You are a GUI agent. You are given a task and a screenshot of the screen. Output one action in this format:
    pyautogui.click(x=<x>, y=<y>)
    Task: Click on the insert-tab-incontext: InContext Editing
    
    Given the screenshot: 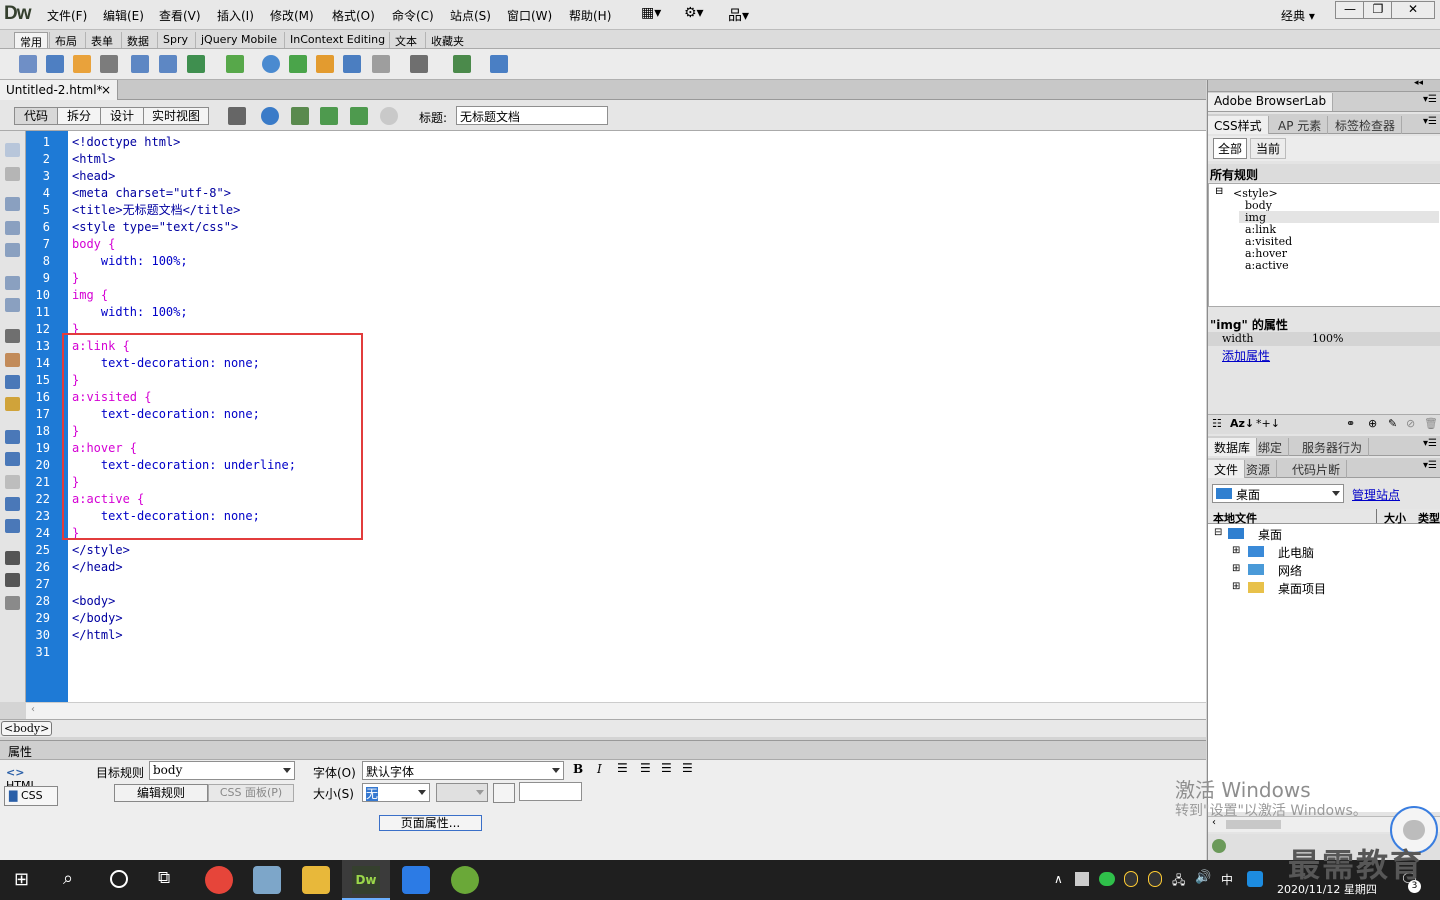 What is the action you would take?
    pyautogui.click(x=337, y=40)
    